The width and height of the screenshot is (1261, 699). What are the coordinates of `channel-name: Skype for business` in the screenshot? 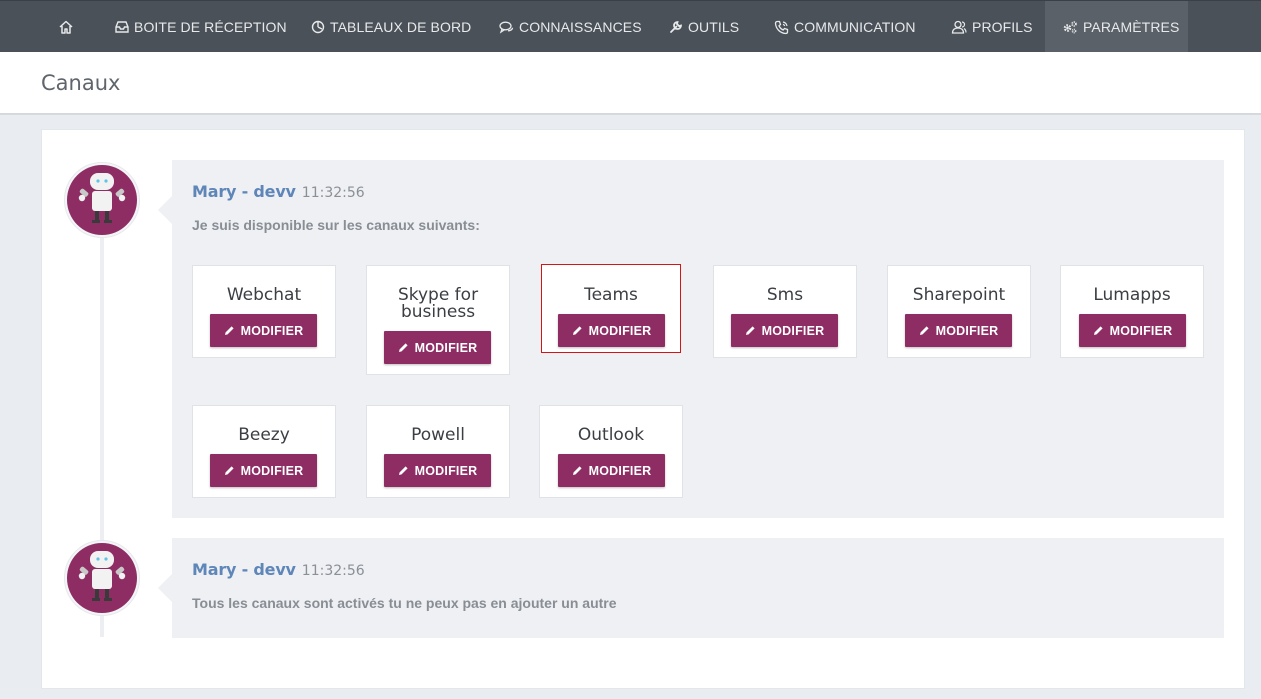 It's located at (438, 303).